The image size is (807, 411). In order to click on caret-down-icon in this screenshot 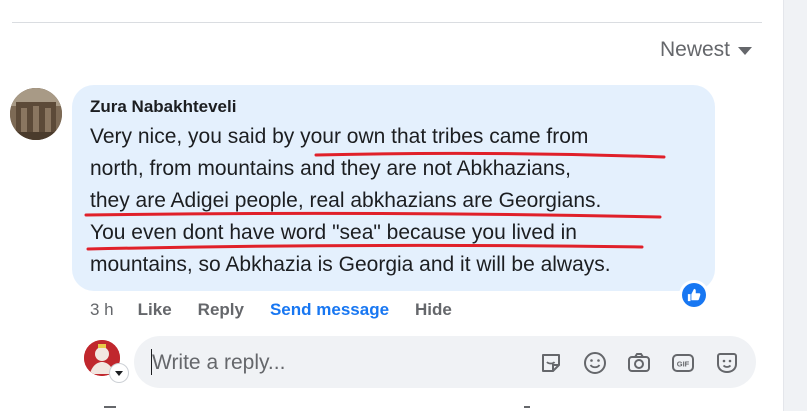, I will do `click(745, 51)`.